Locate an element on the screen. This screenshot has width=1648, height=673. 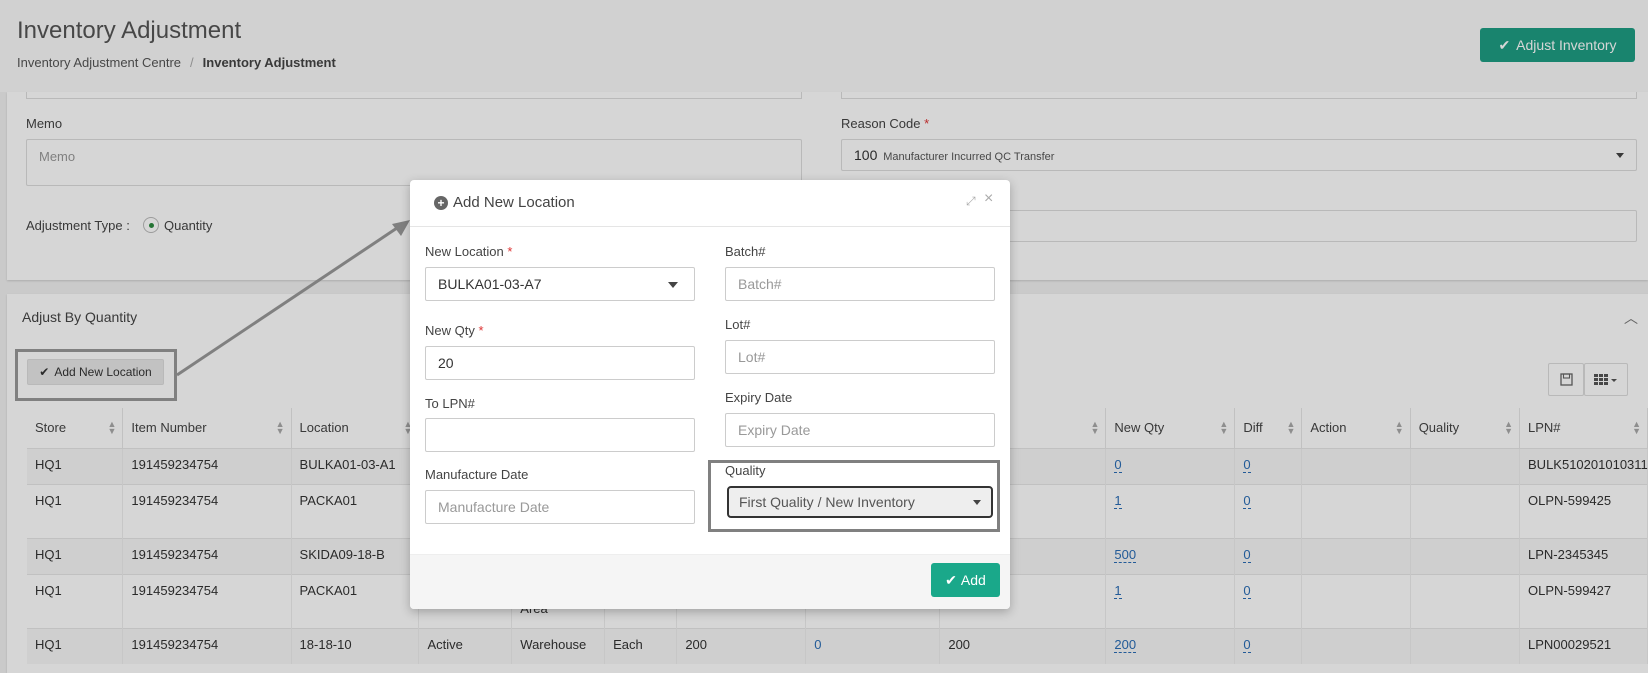
quality-label: Quality is located at coordinates (745, 470).